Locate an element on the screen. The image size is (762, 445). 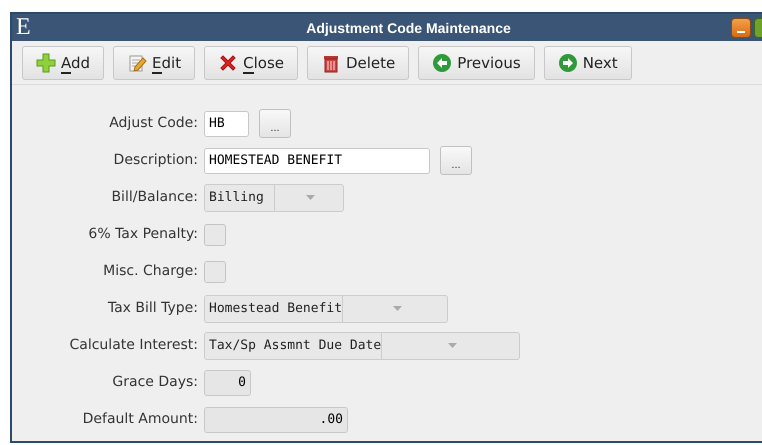
field-label: Description: is located at coordinates (156, 160).